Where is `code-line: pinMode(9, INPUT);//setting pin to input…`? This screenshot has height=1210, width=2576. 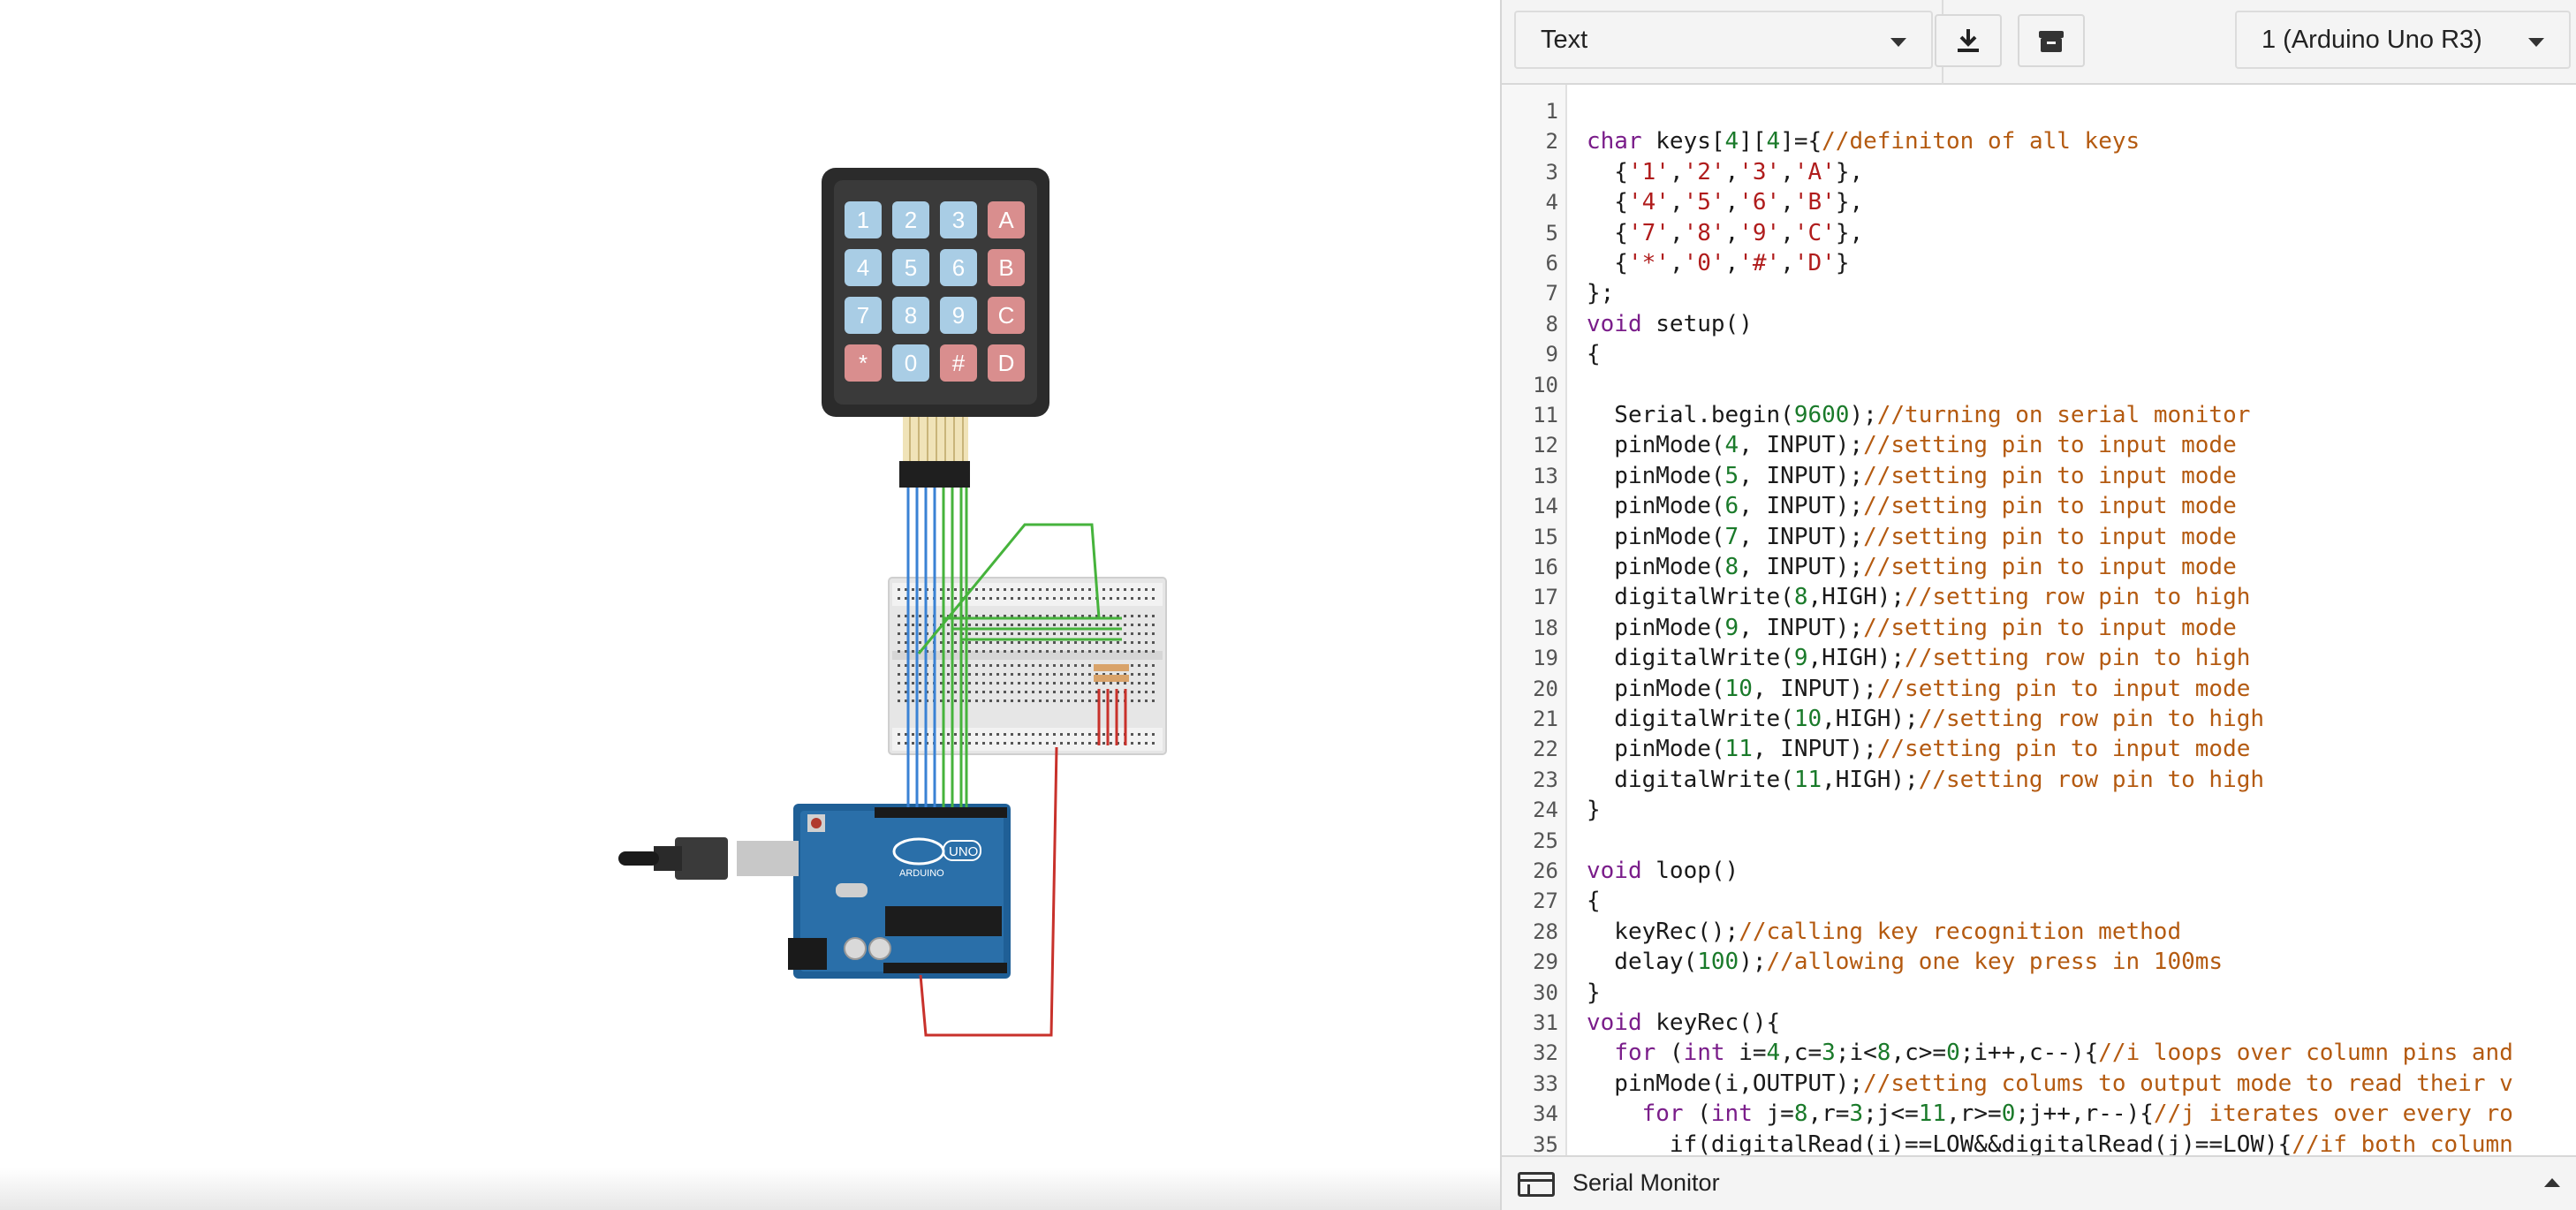
code-line: pinMode(9, INPUT);//setting pin to input… is located at coordinates (1912, 628).